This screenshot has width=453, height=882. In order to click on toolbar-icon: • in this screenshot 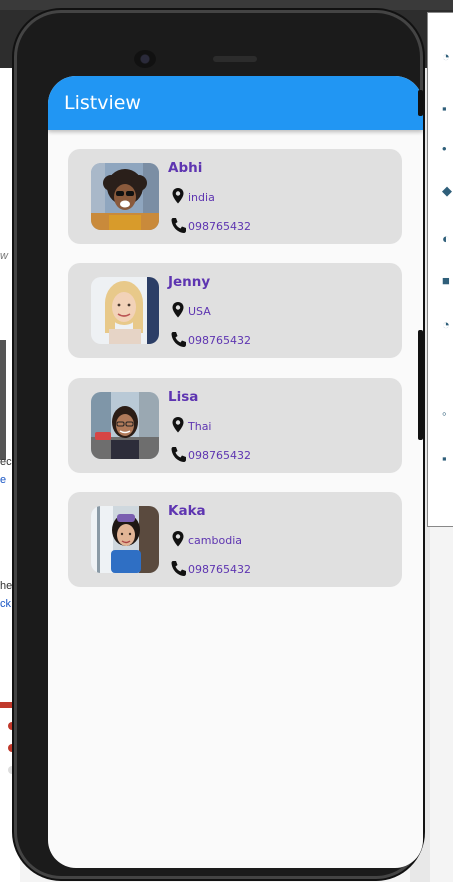, I will do `click(447, 148)`.